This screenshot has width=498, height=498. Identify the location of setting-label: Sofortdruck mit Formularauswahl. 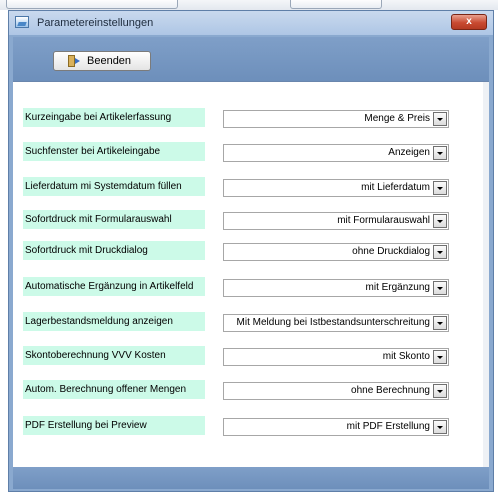
(114, 219).